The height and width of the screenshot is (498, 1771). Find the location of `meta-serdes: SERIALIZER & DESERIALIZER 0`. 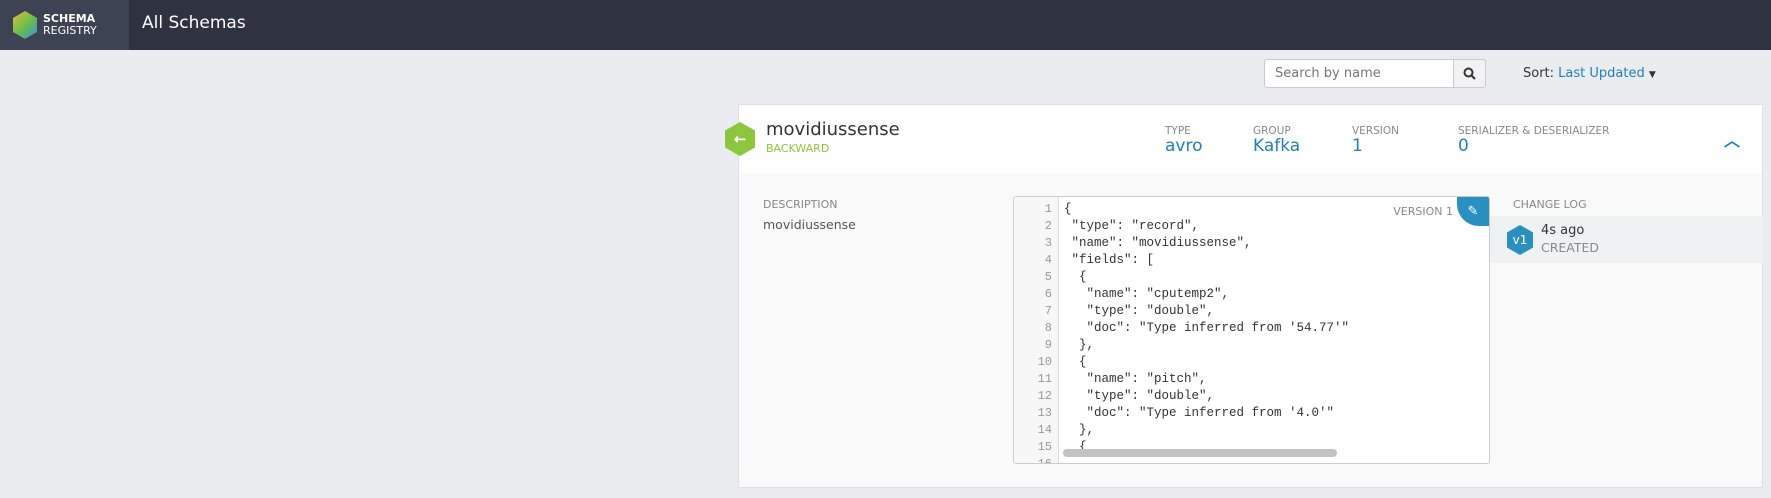

meta-serdes: SERIALIZER & DESERIALIZER 0 is located at coordinates (1533, 140).